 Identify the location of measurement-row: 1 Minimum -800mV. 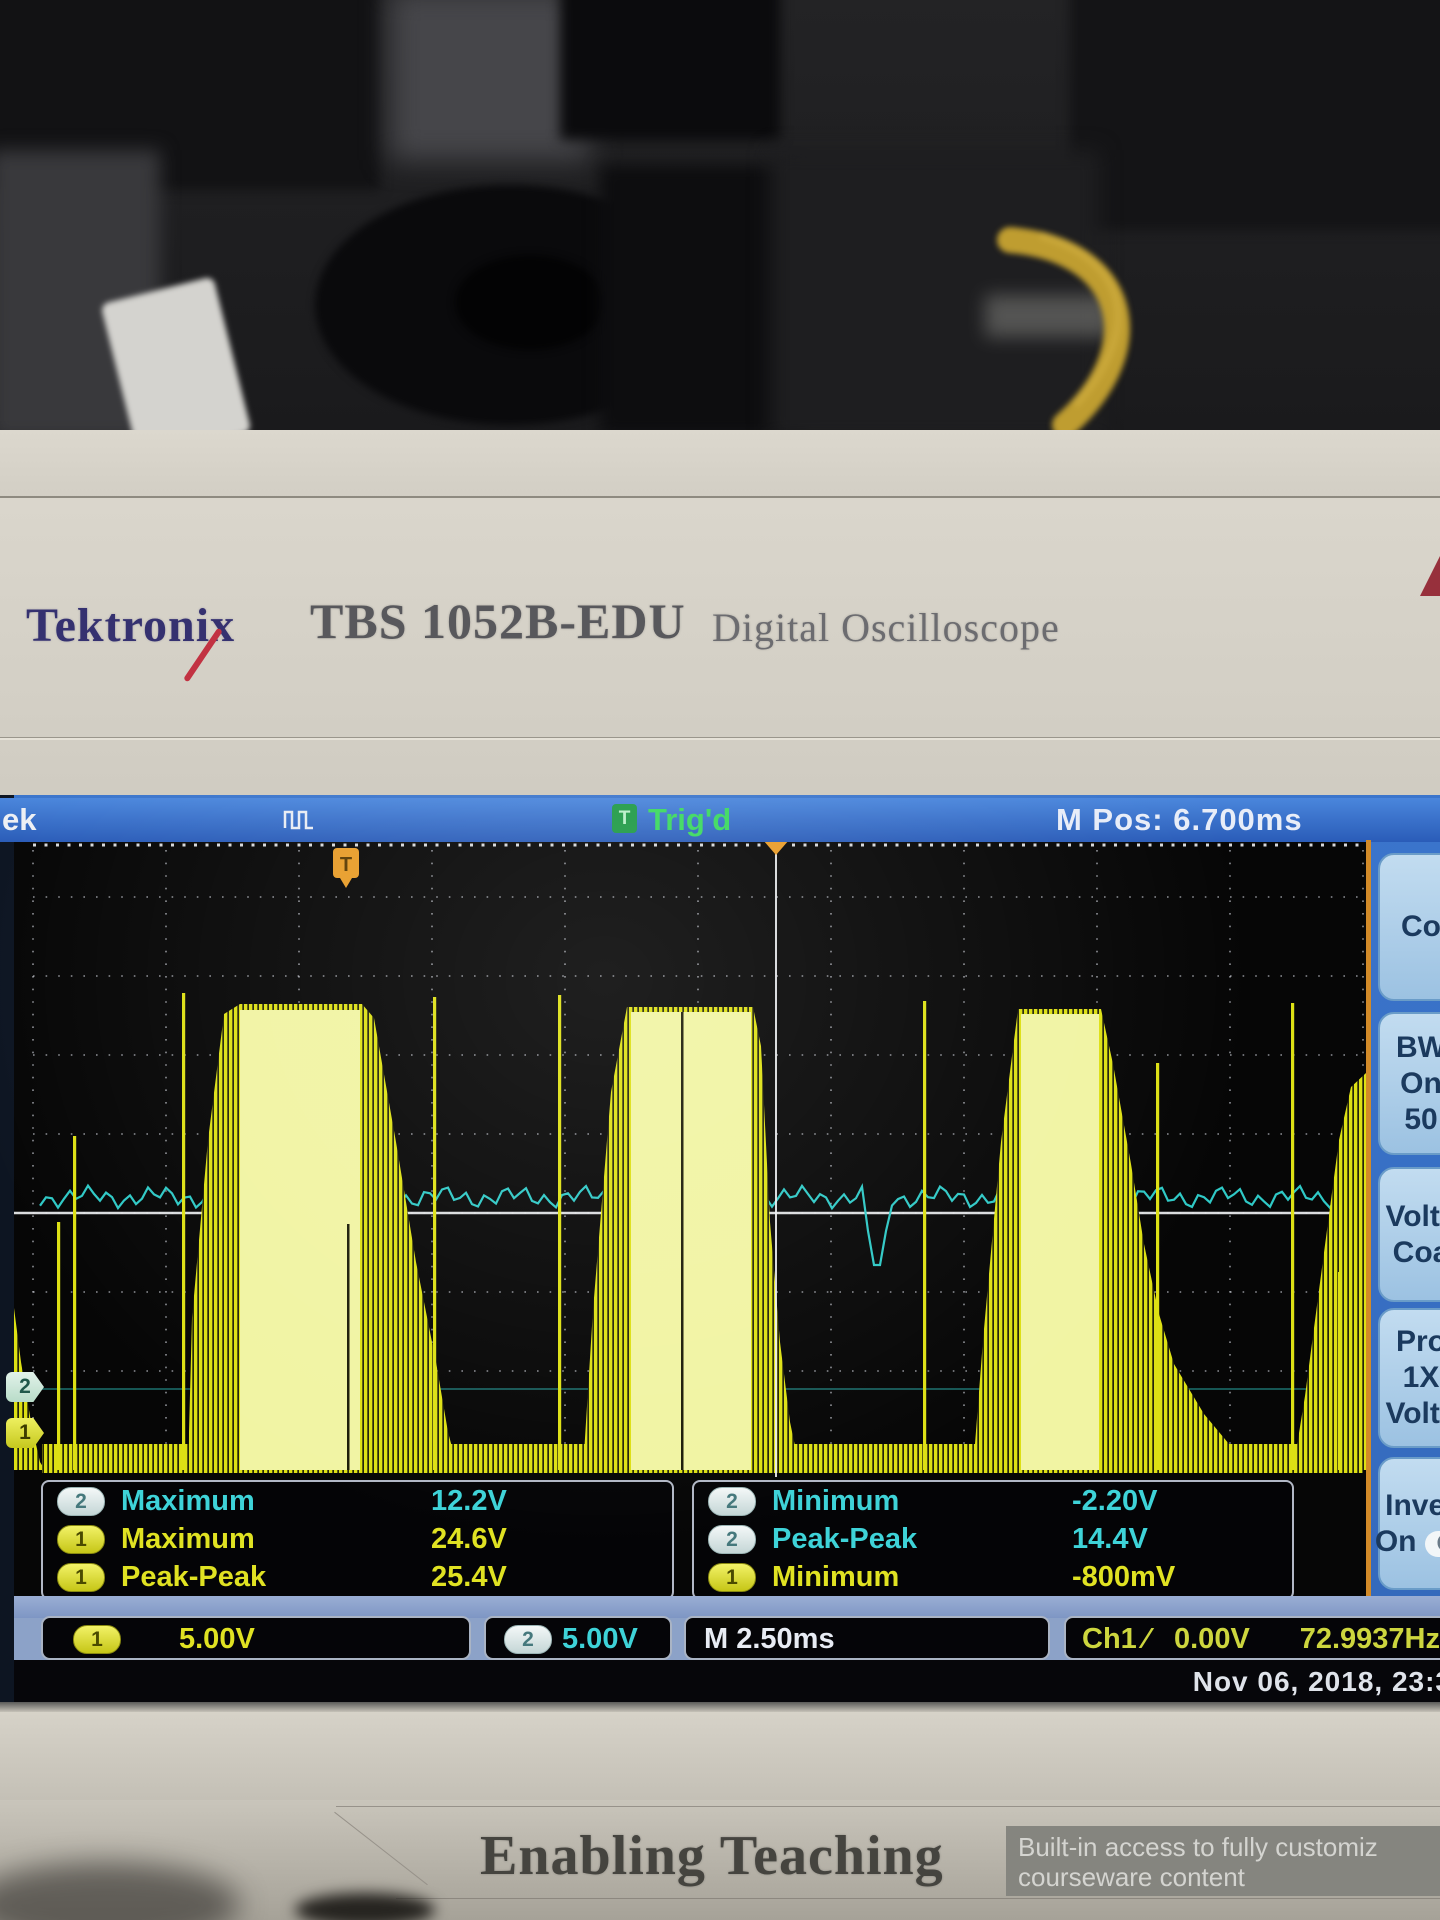
(993, 1577).